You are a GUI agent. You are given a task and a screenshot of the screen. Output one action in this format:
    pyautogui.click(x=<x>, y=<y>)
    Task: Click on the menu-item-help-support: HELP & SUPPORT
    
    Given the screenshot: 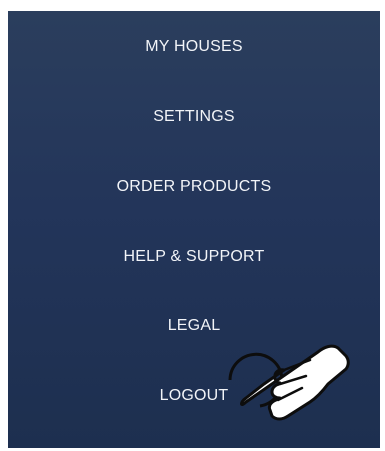 What is the action you would take?
    pyautogui.click(x=194, y=257)
    